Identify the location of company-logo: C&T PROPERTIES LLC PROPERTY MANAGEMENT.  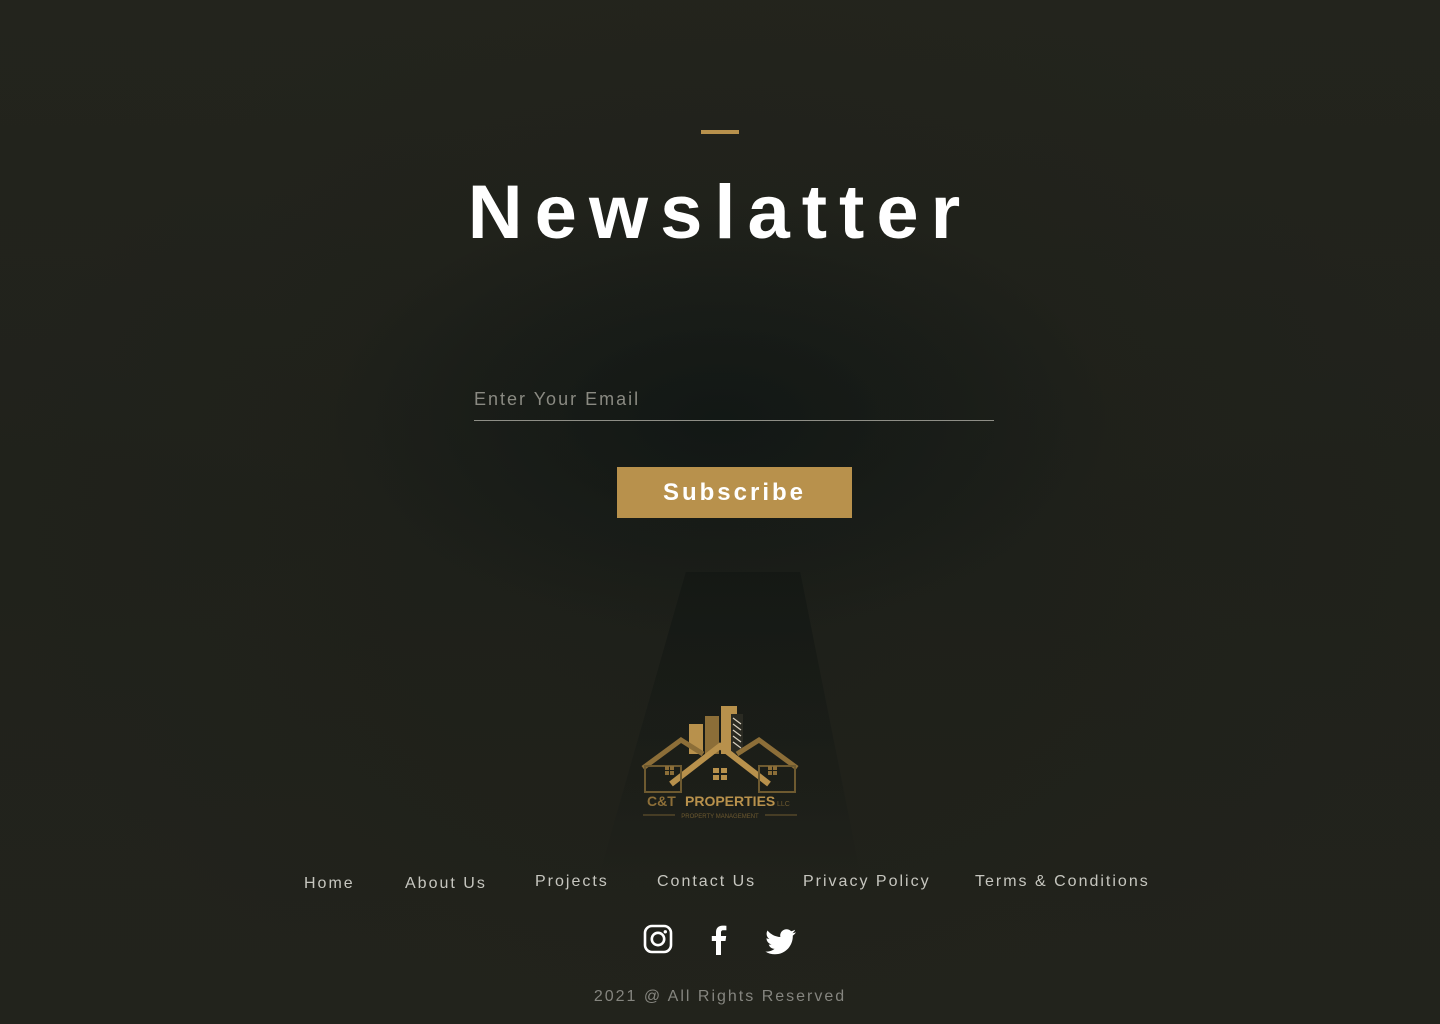
(720, 761).